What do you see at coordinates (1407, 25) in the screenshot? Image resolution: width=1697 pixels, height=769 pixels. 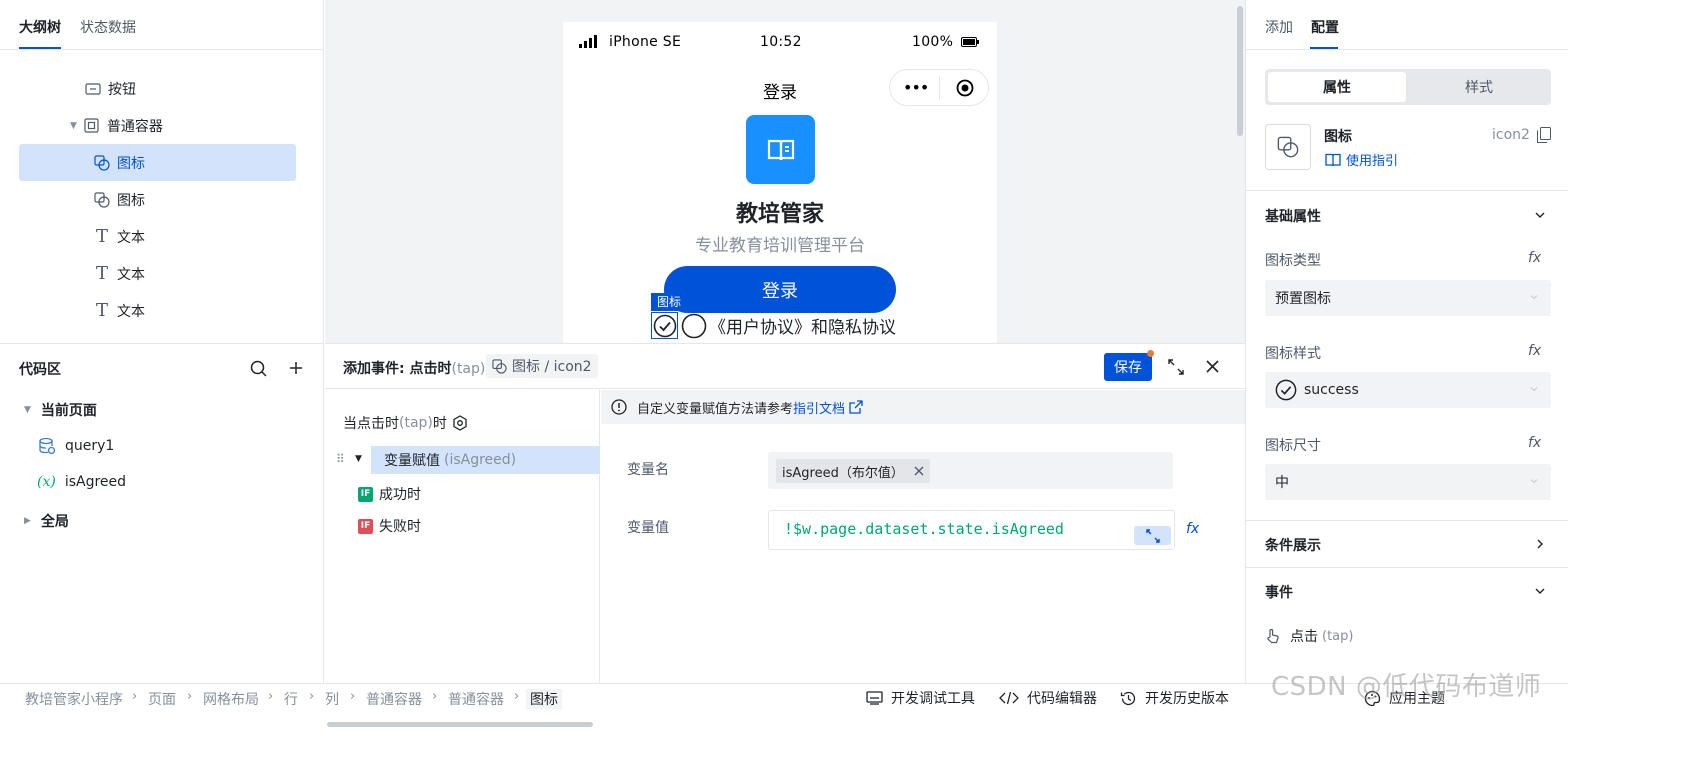 I see `config-tabs: 添加 配置` at bounding box center [1407, 25].